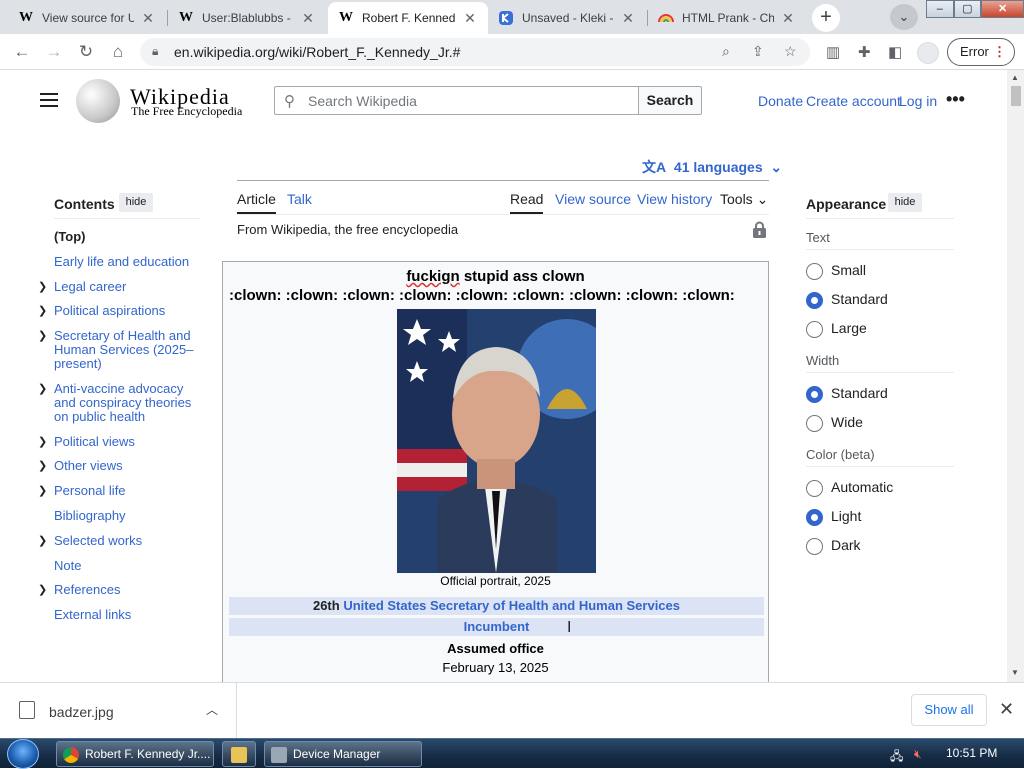 Image resolution: width=1024 pixels, height=769 pixels. Describe the element at coordinates (126, 311) in the screenshot. I see `toc-item: Political aspirations` at that location.